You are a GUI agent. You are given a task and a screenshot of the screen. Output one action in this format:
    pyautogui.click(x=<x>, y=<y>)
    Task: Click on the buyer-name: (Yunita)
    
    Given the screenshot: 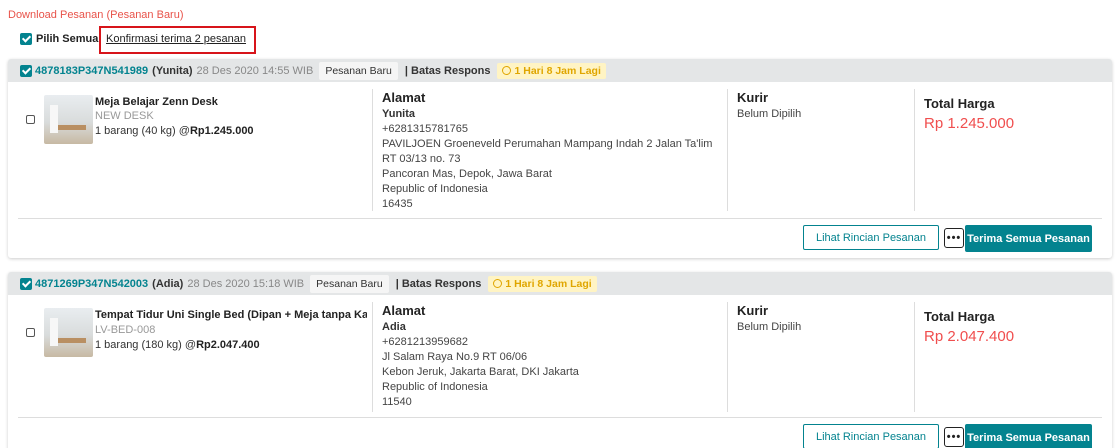 What is the action you would take?
    pyautogui.click(x=172, y=70)
    